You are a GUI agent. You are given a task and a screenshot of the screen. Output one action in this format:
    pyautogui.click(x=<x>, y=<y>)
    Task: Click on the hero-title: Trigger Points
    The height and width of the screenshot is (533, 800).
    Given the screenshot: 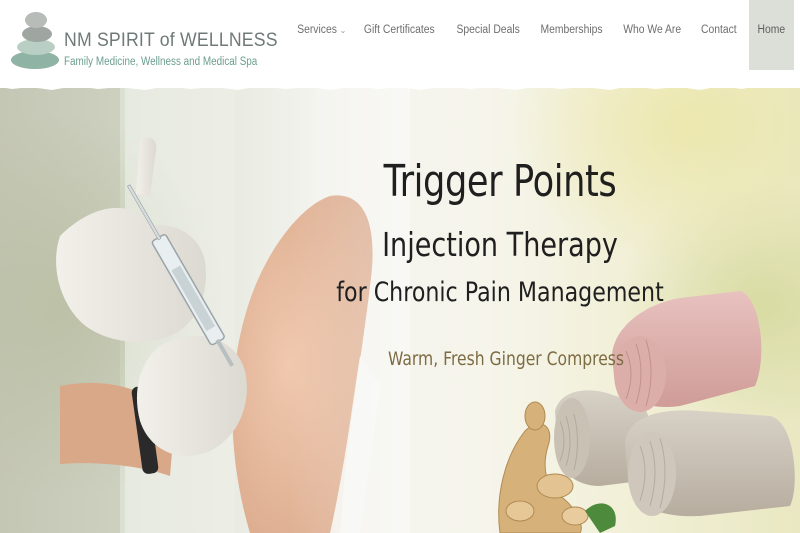 What is the action you would take?
    pyautogui.click(x=500, y=181)
    